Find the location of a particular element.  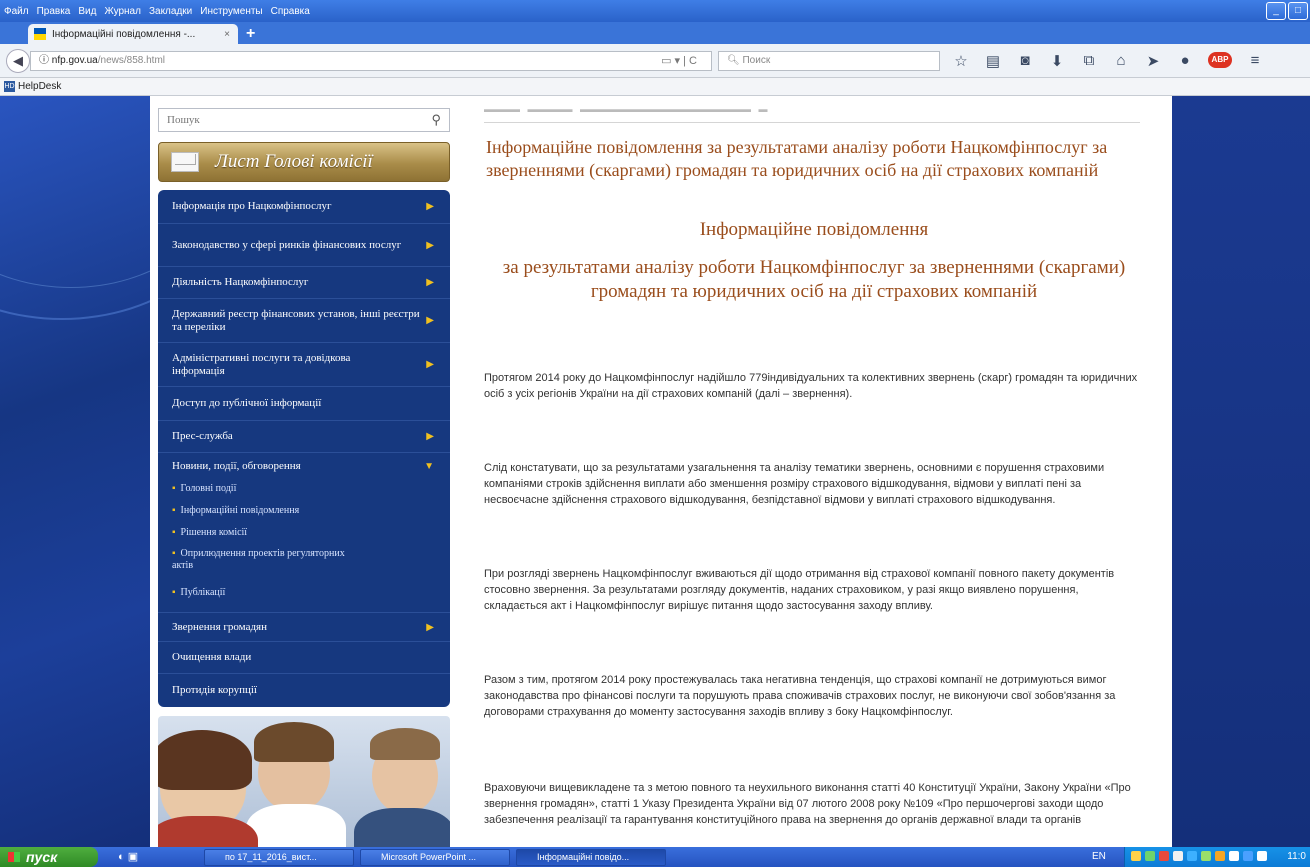

menu-edit: Правка is located at coordinates (54, 11).